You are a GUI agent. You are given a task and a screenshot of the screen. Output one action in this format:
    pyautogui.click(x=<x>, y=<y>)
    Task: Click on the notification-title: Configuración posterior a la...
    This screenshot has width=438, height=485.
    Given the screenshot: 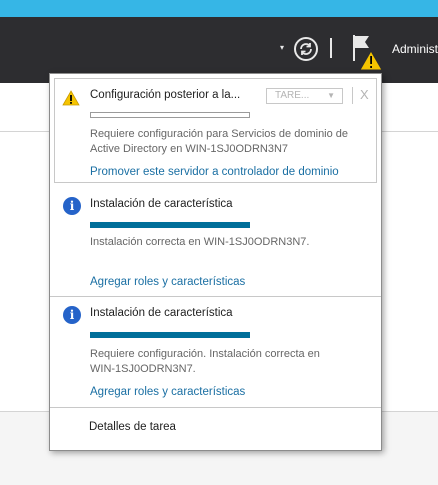 What is the action you would take?
    pyautogui.click(x=165, y=95)
    